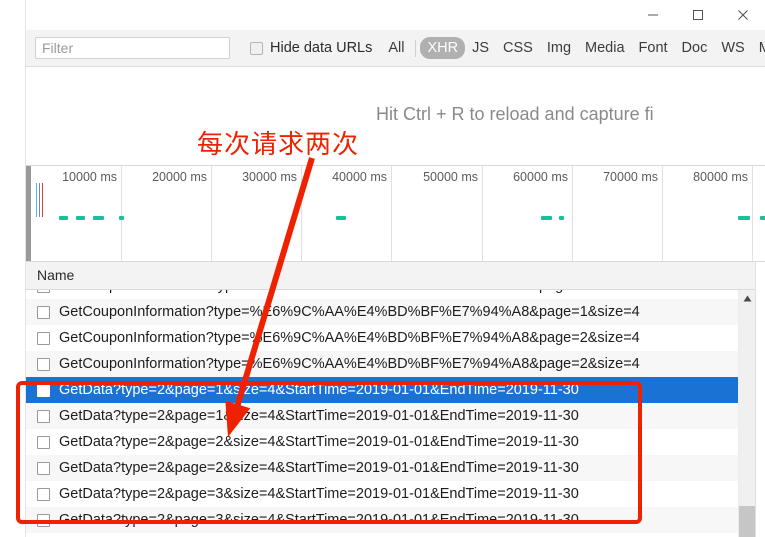 Image resolution: width=765 pixels, height=537 pixels. Describe the element at coordinates (695, 48) in the screenshot. I see `filter-chip-doc: Doc` at that location.